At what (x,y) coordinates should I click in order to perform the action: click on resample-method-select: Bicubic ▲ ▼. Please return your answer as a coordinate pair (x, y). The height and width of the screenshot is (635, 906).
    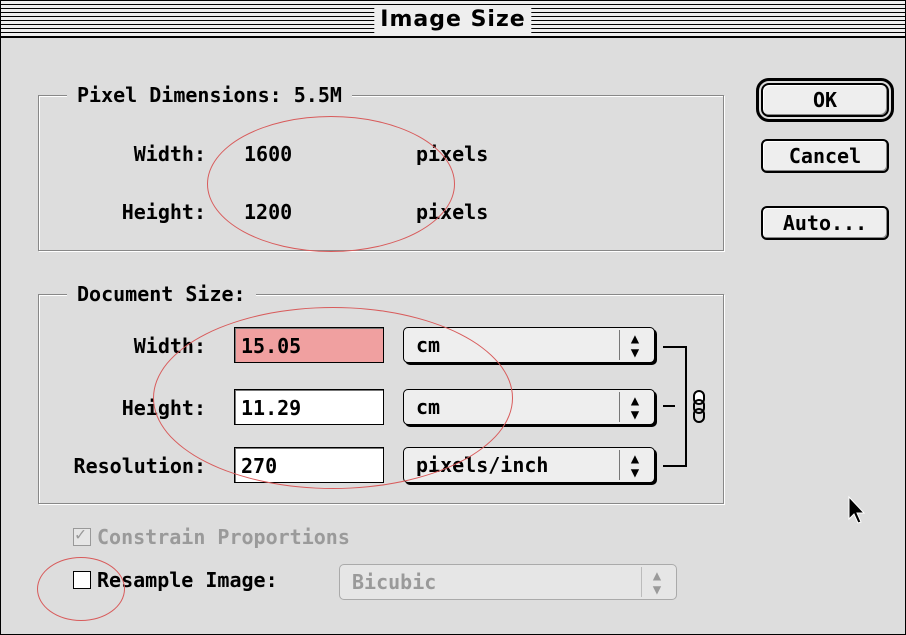
    Looking at the image, I should click on (508, 582).